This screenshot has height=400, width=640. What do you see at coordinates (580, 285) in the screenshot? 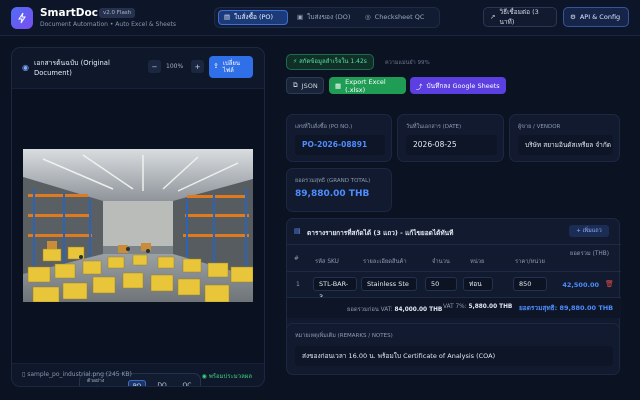
I see `row-total: 42,500.00` at bounding box center [580, 285].